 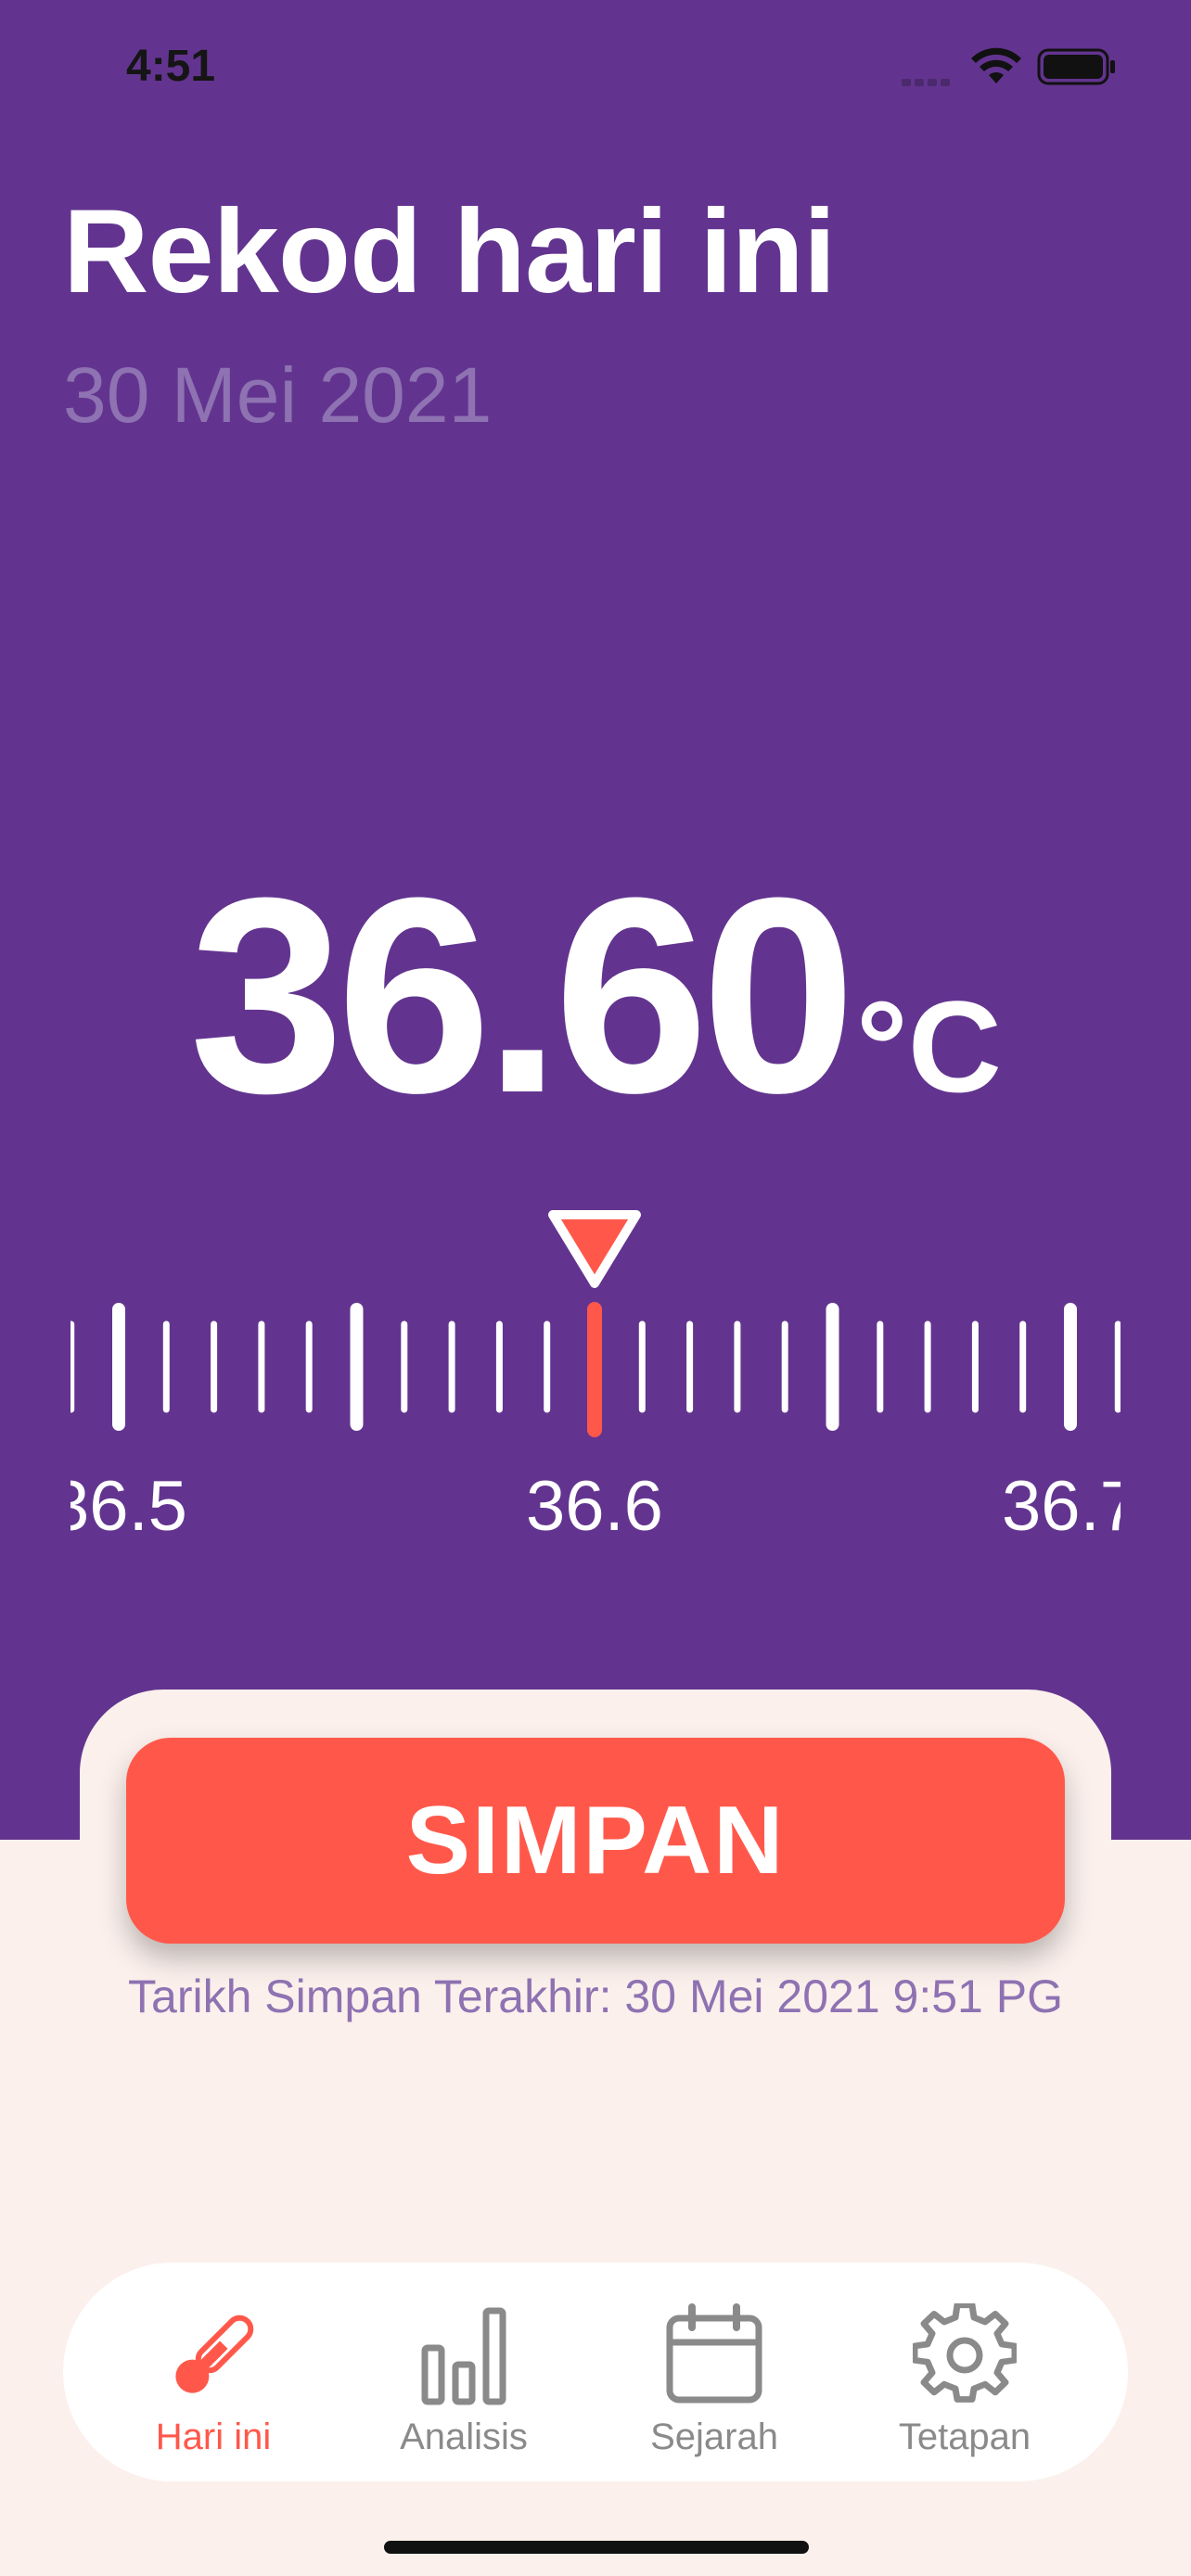 What do you see at coordinates (597, 2547) in the screenshot?
I see `home-indicator` at bounding box center [597, 2547].